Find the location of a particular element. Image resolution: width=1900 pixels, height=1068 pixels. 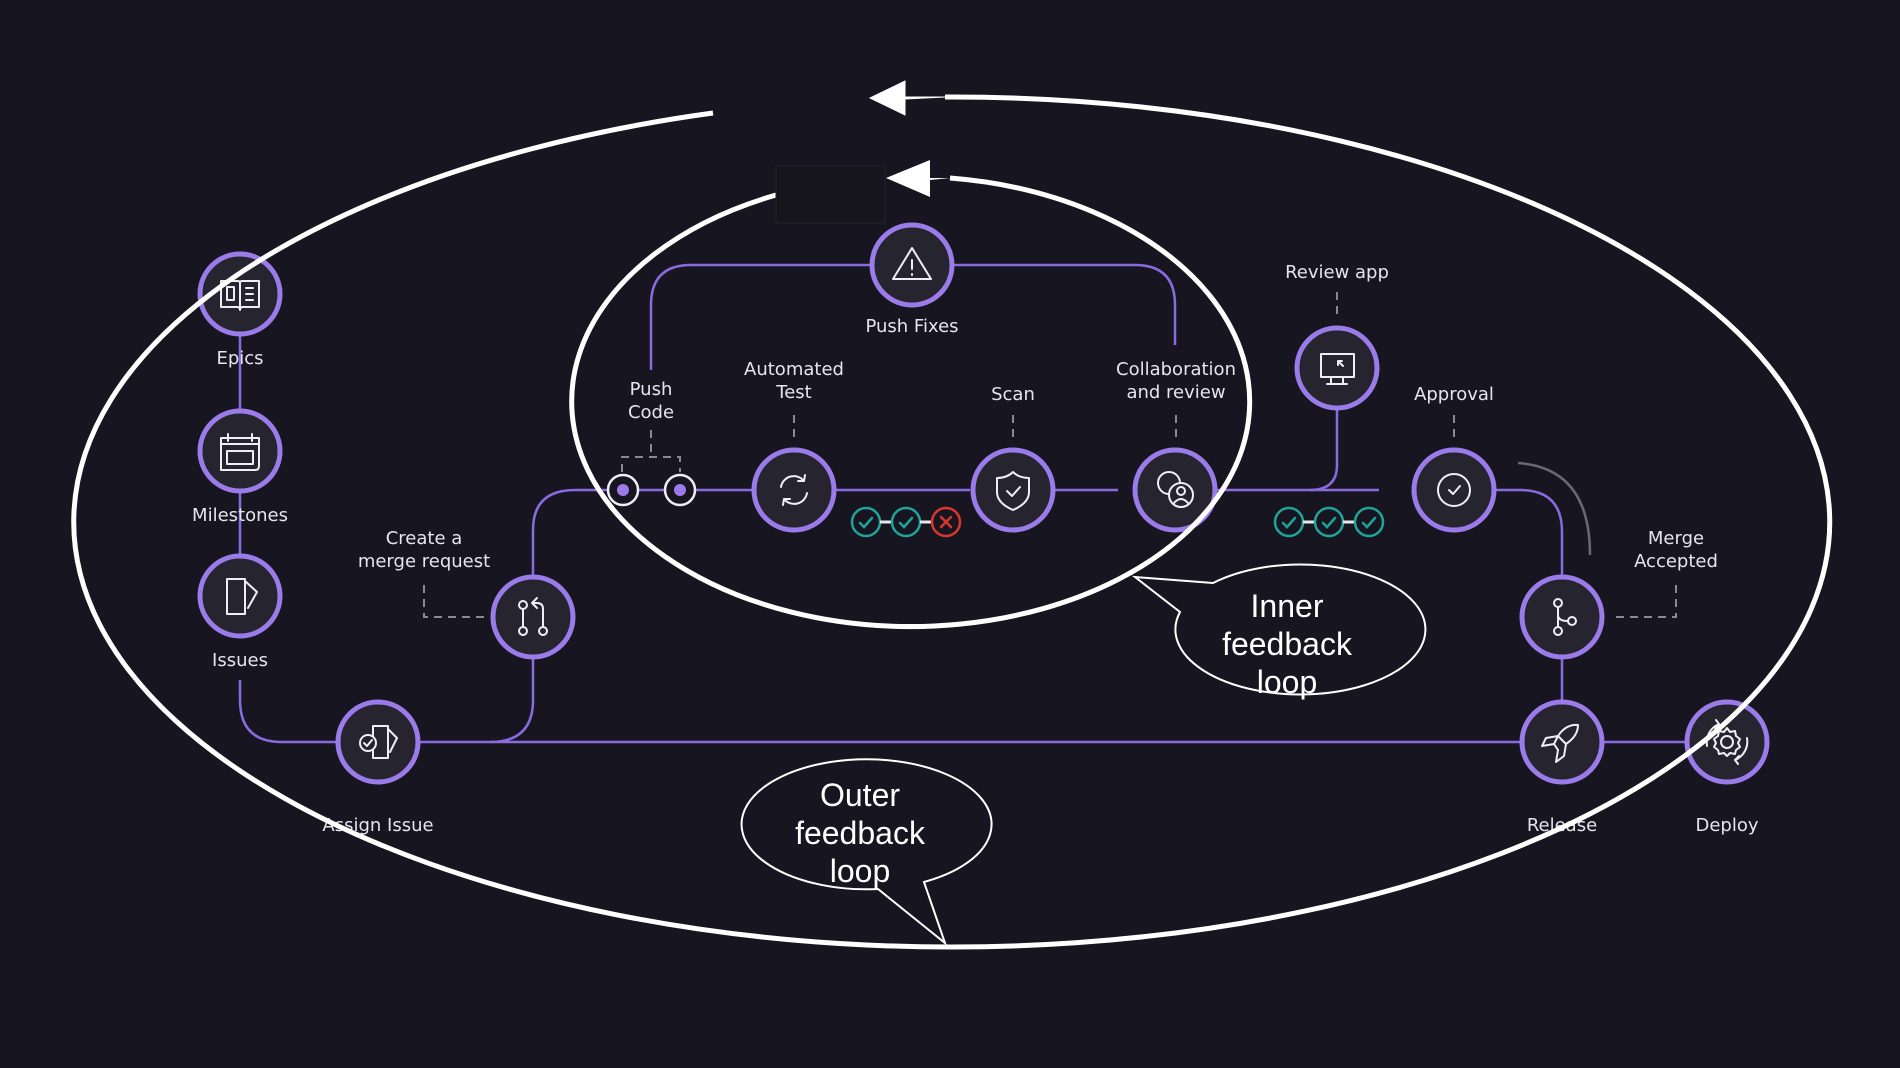

node-assign-issue: Assign Issue is located at coordinates (378, 767).